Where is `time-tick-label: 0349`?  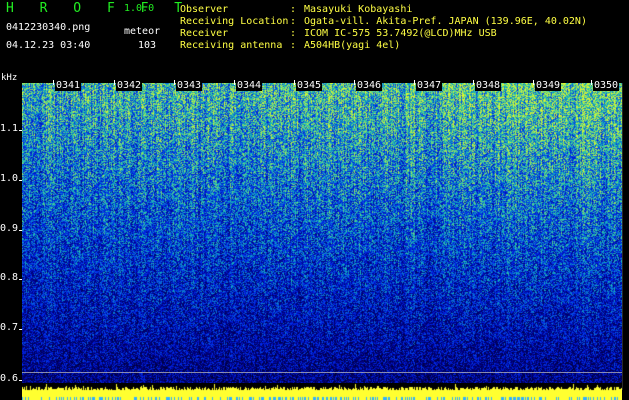
time-tick-label: 0349 is located at coordinates (548, 85).